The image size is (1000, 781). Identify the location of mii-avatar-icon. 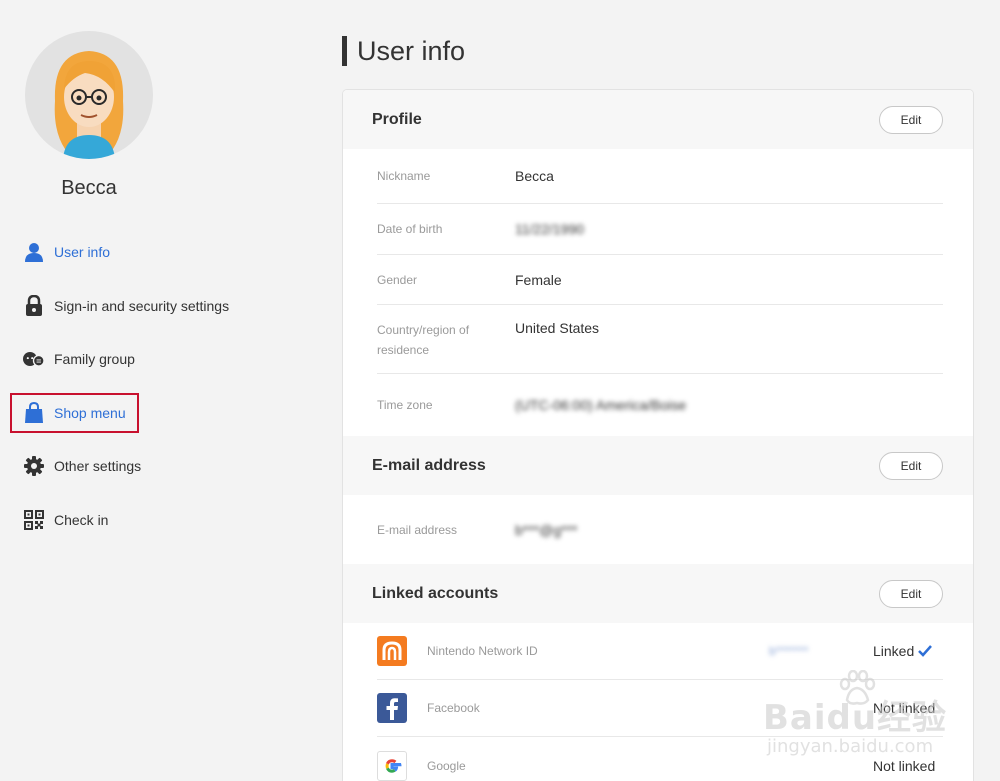
(89, 105).